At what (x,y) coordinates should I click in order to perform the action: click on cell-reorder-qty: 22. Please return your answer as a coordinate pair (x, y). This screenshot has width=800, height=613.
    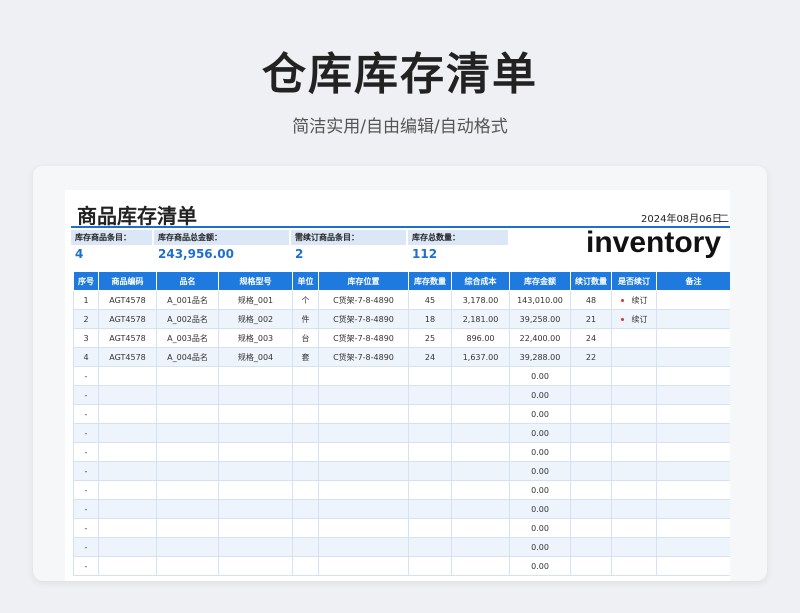
    Looking at the image, I should click on (591, 357).